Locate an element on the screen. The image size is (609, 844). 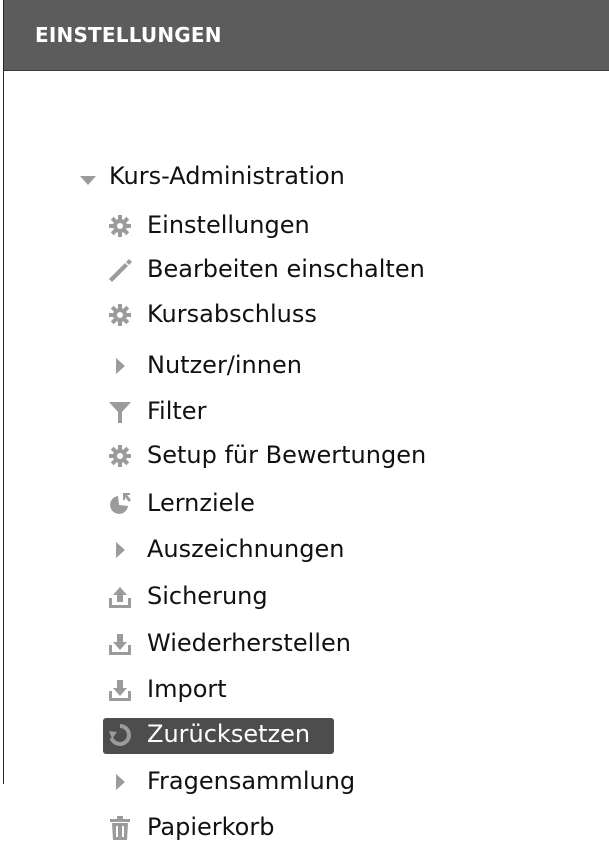
caret-down-icon is located at coordinates (88, 180).